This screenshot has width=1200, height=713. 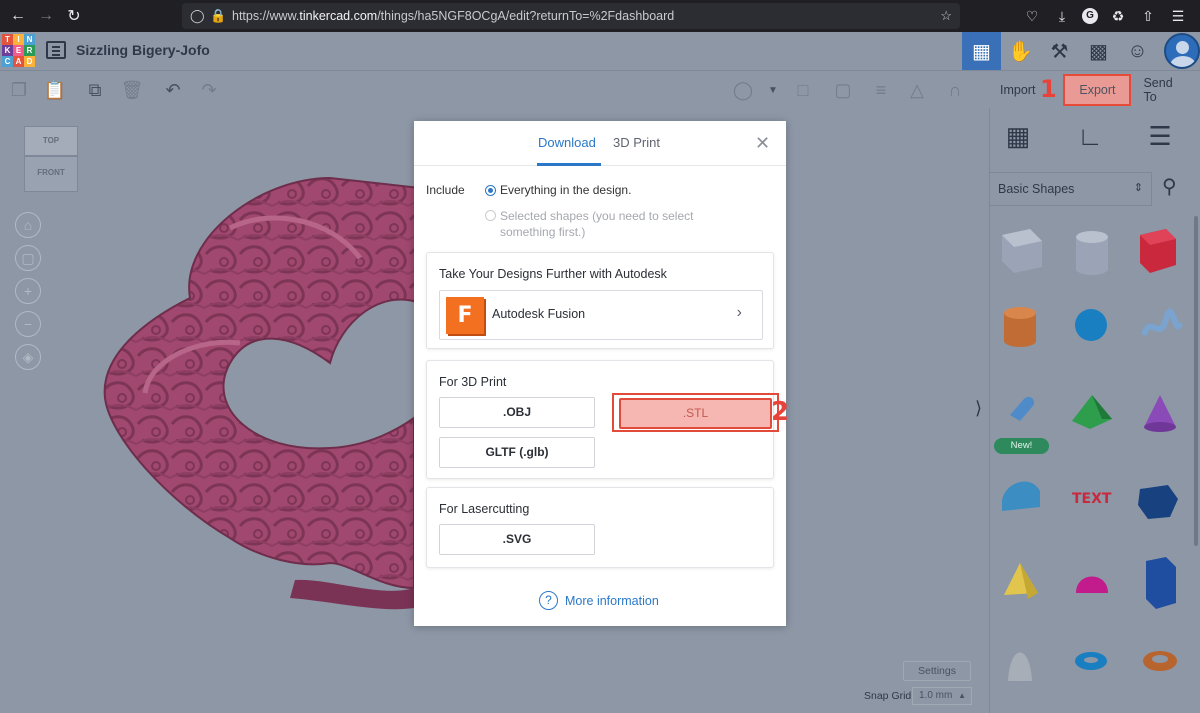 I want to click on copy-icon: ❐, so click(x=19, y=90).